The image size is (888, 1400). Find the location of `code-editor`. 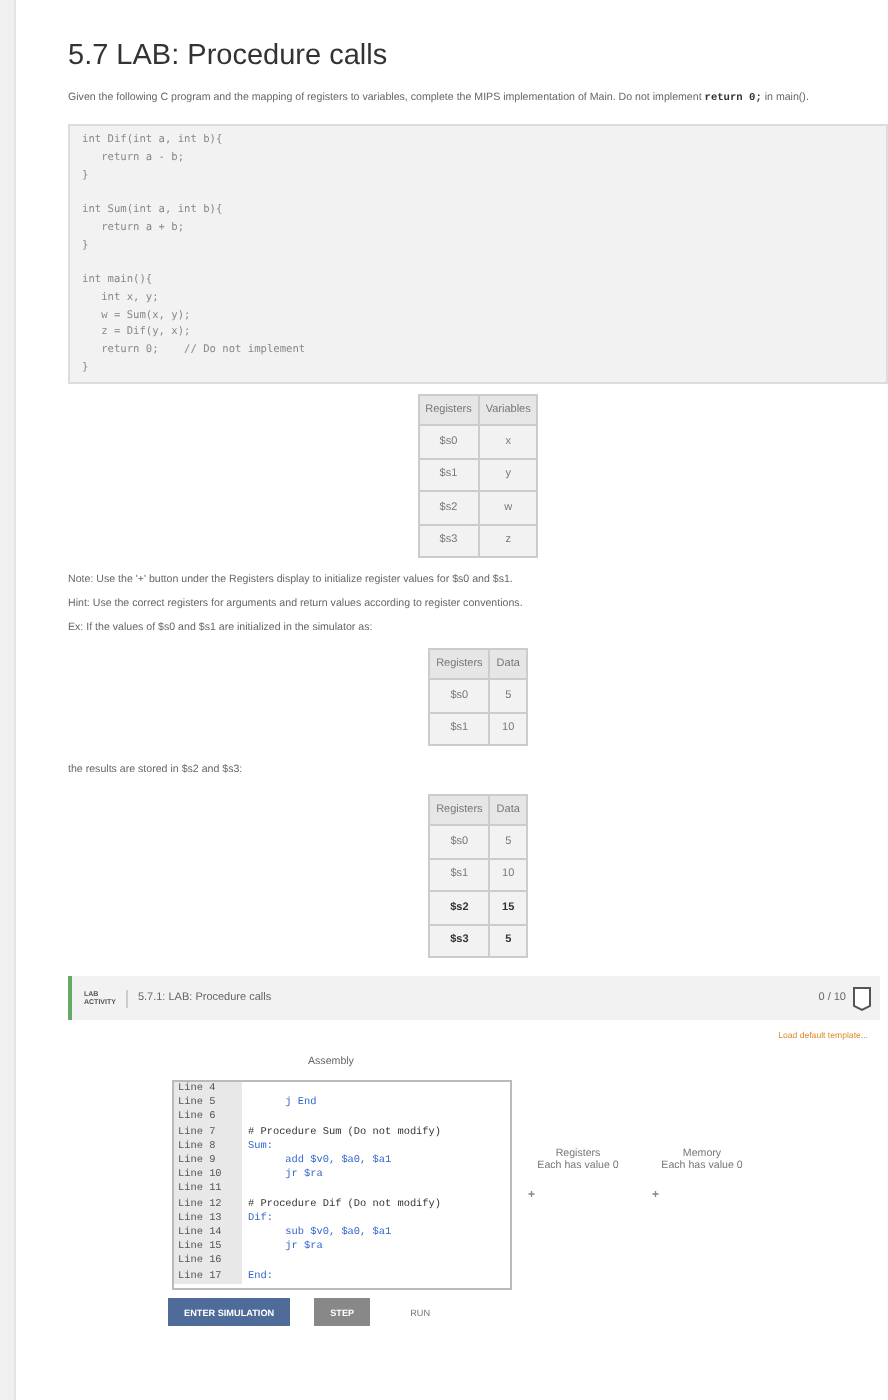

code-editor is located at coordinates (342, 1185).